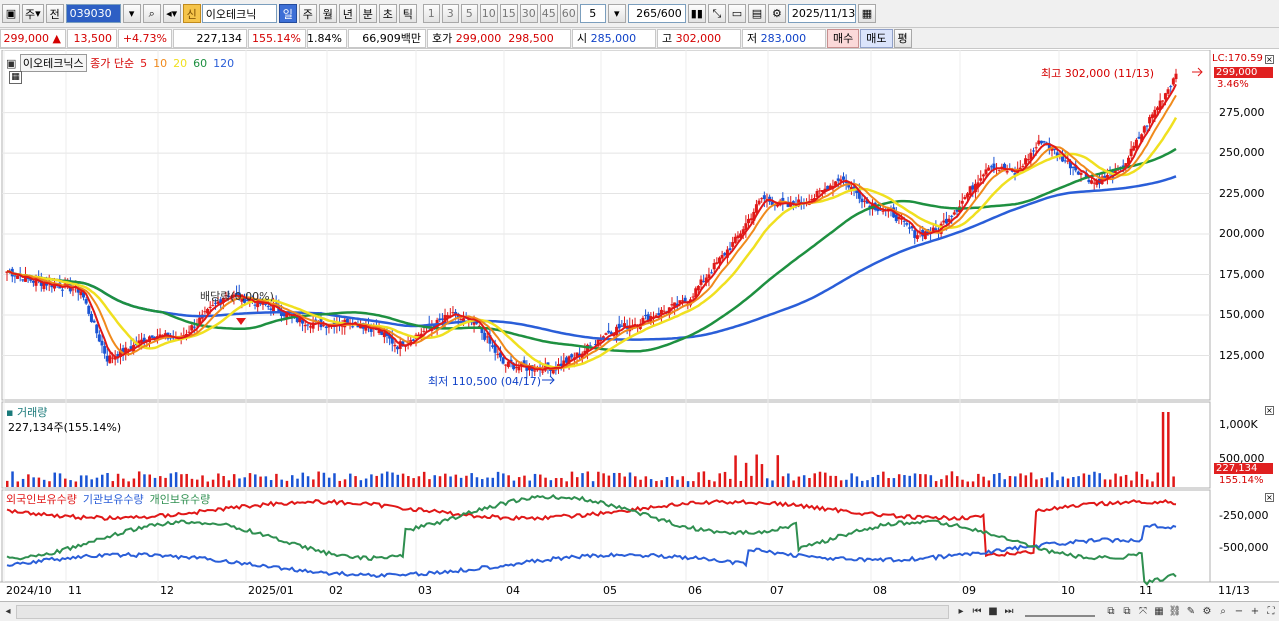 The image size is (1279, 621). I want to click on interval-button-0: 1, so click(431, 13).